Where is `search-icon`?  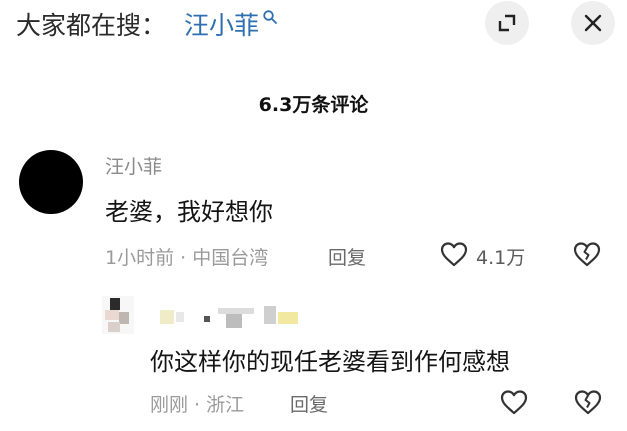 search-icon is located at coordinates (270, 17).